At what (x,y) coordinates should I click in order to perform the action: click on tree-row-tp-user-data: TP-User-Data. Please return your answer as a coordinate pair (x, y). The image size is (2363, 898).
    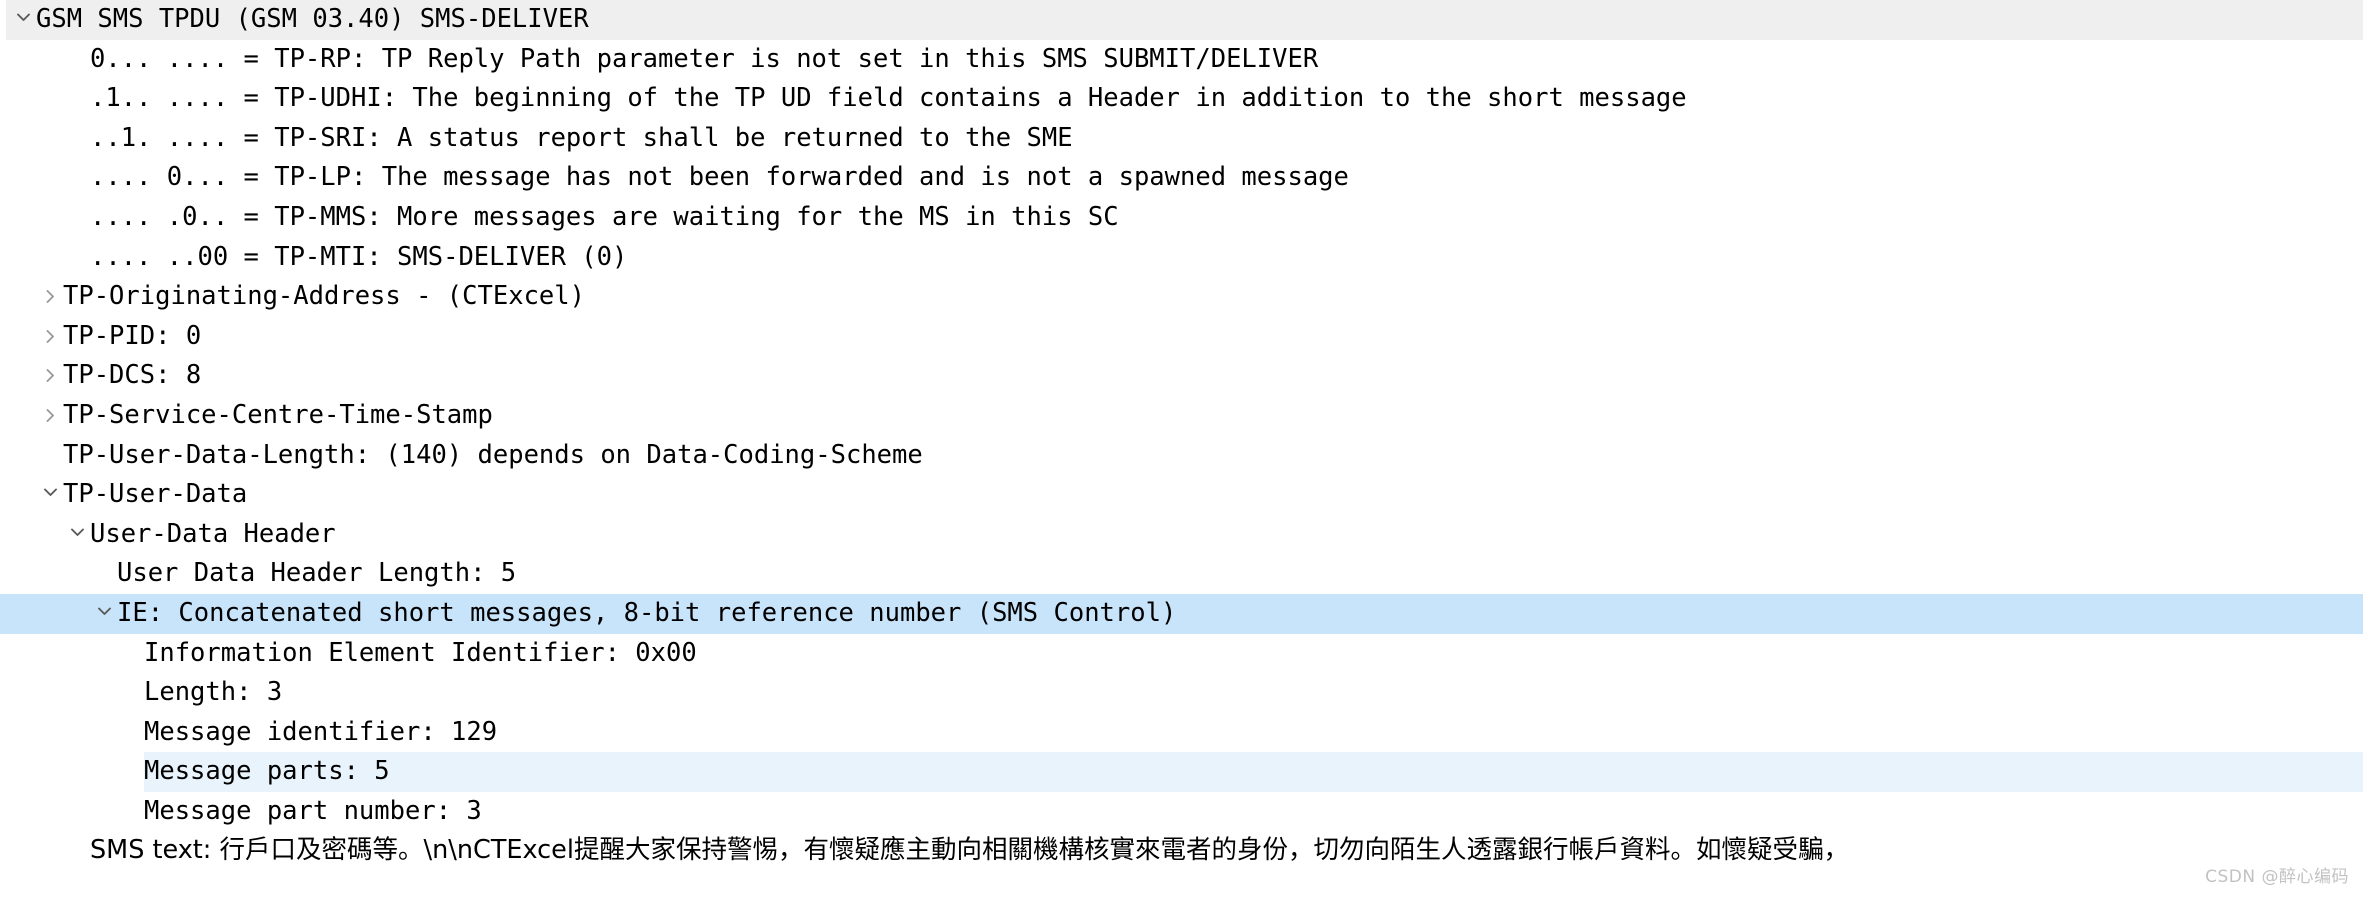
    Looking at the image, I should click on (1181, 495).